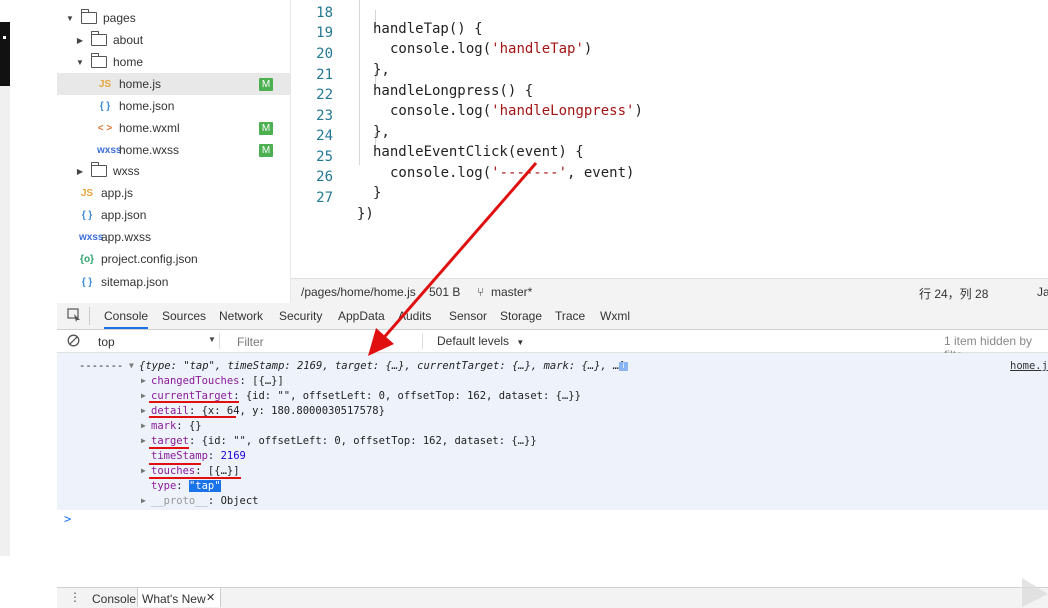  What do you see at coordinates (324, 198) in the screenshot?
I see `line-number: 27` at bounding box center [324, 198].